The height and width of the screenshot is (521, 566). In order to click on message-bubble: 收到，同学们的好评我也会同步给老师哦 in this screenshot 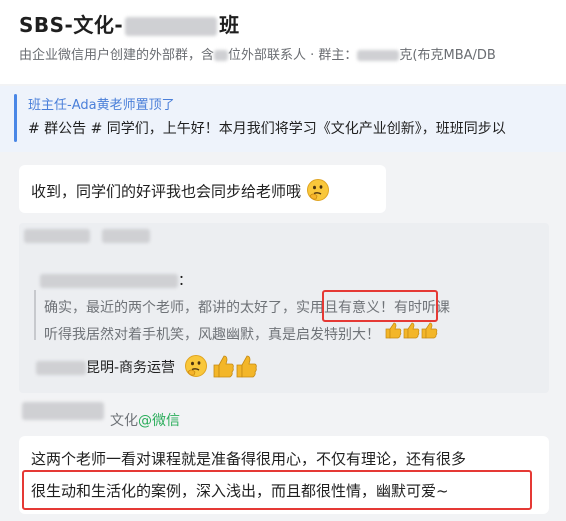, I will do `click(202, 189)`.